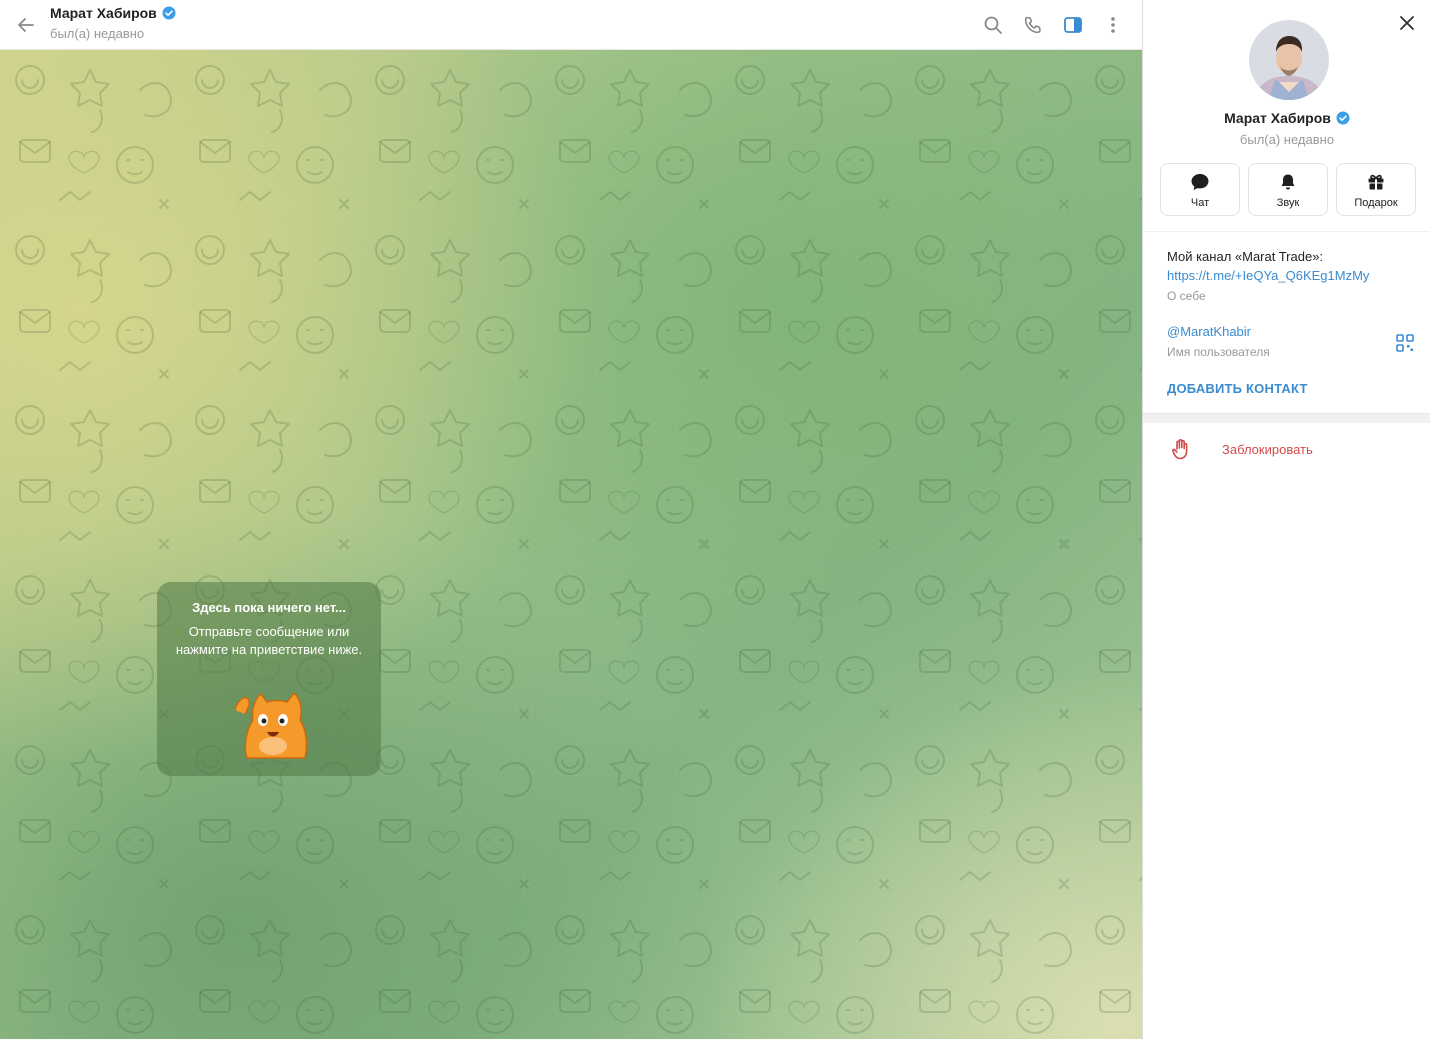 This screenshot has width=1430, height=1039. I want to click on more-vertical-icon, so click(1113, 25).